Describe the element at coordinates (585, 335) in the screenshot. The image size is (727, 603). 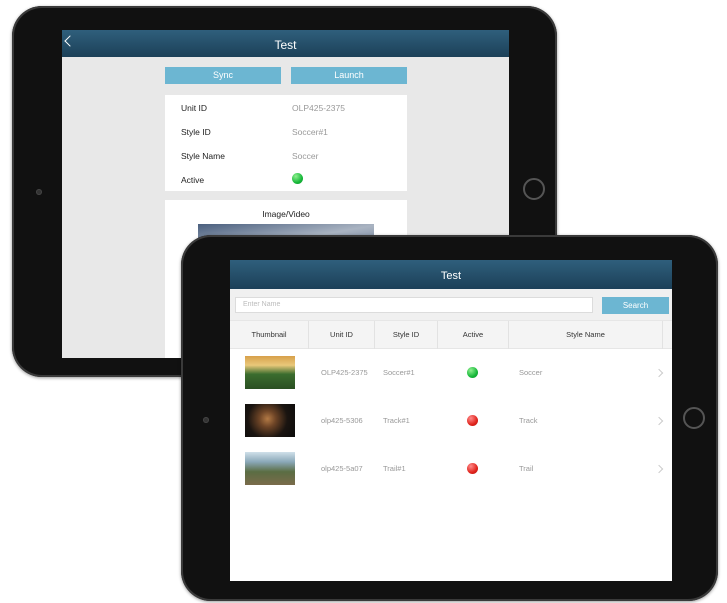
I see `column-header-style-name: Style Name` at that location.